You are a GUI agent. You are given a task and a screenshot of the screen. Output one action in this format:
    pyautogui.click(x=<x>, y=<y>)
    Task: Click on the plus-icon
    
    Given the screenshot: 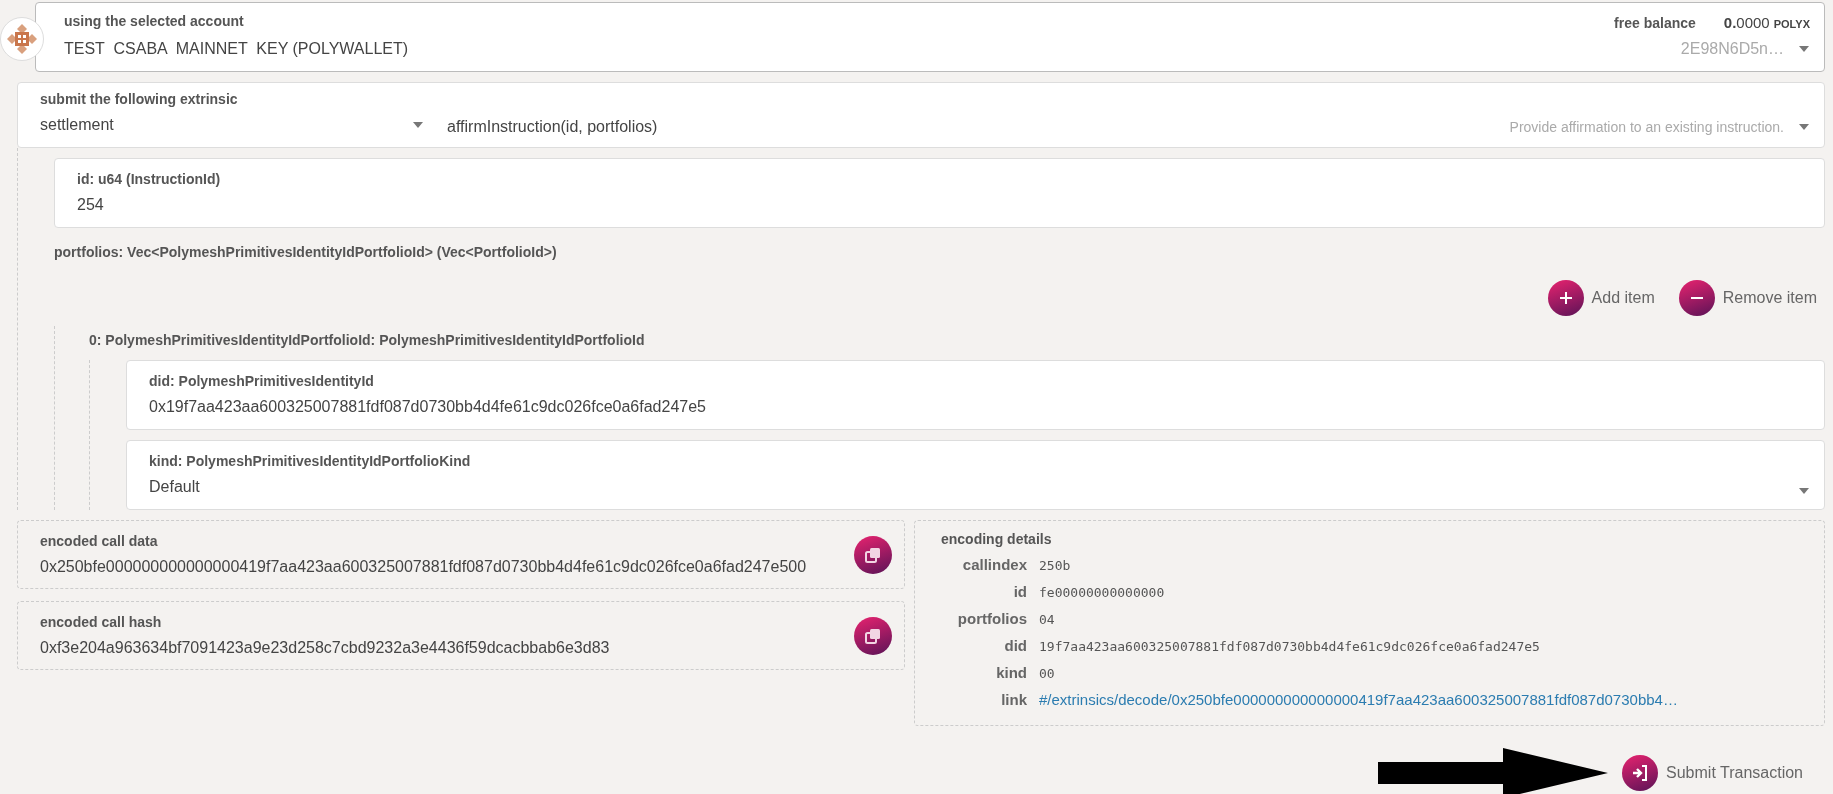 What is the action you would take?
    pyautogui.click(x=1565, y=298)
    